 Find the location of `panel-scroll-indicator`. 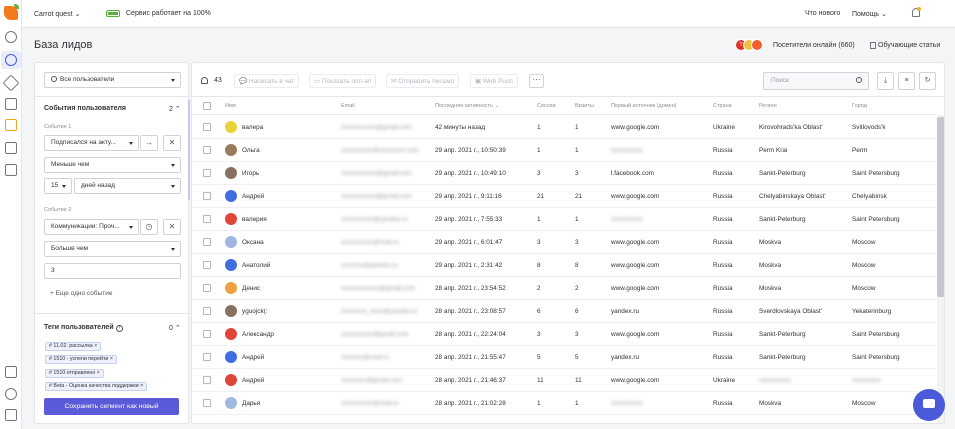

panel-scroll-indicator is located at coordinates (189, 150).